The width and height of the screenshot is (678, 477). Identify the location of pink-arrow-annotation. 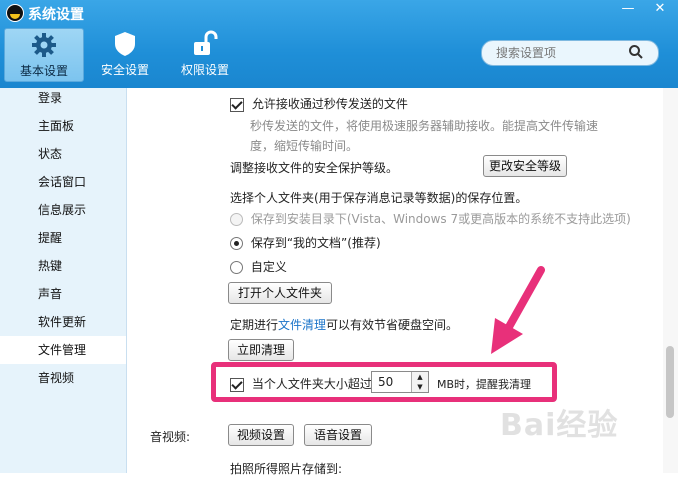
(518, 310).